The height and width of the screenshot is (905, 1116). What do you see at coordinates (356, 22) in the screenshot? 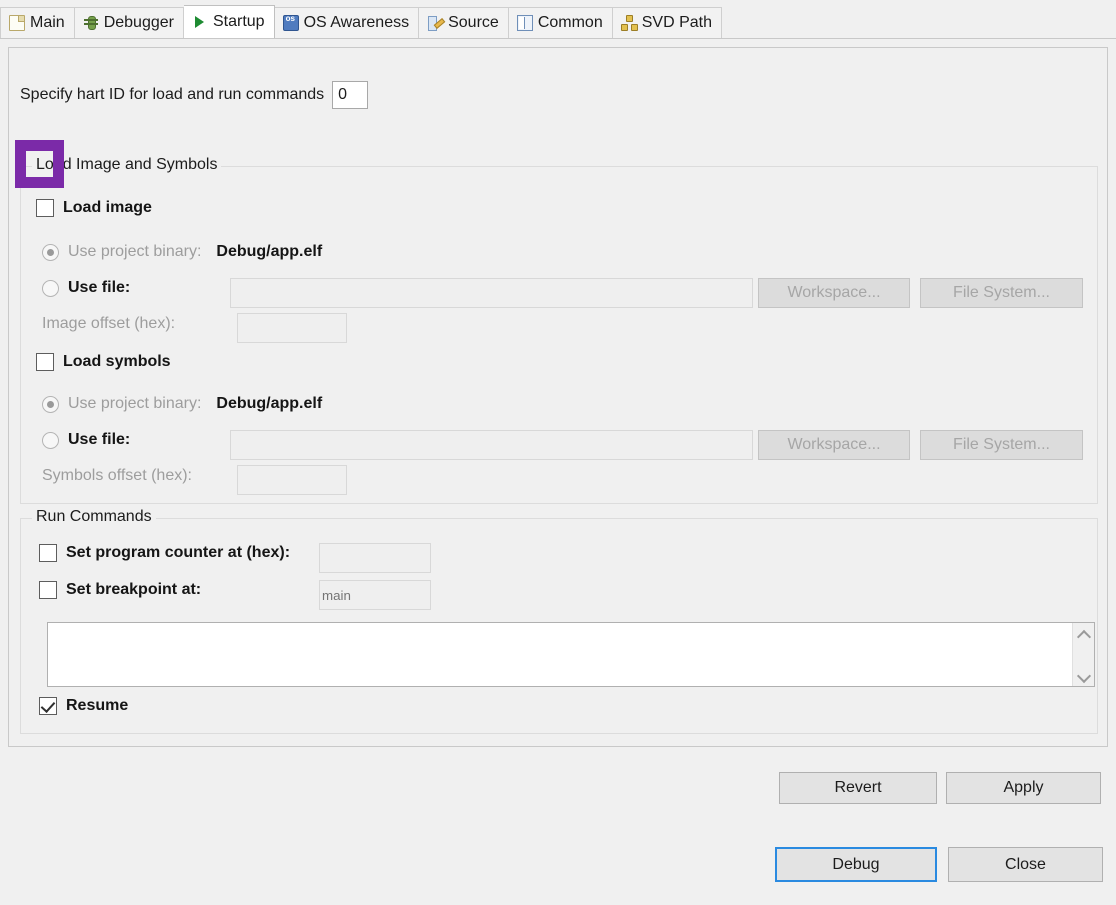
I see `tab-label: OS Awareness` at bounding box center [356, 22].